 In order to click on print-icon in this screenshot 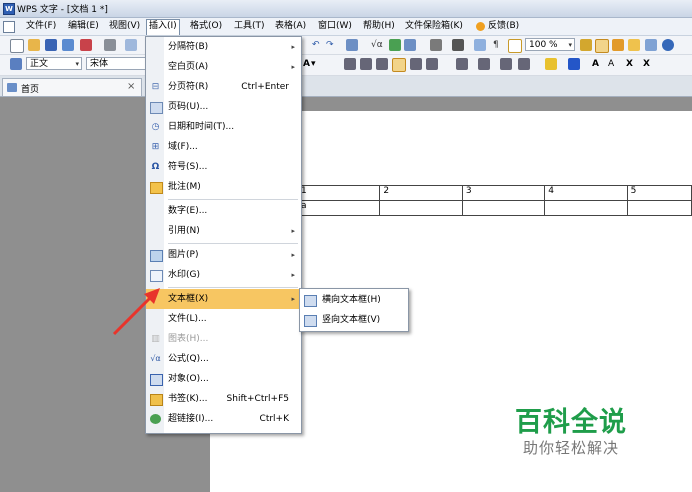, I will do `click(110, 45)`.